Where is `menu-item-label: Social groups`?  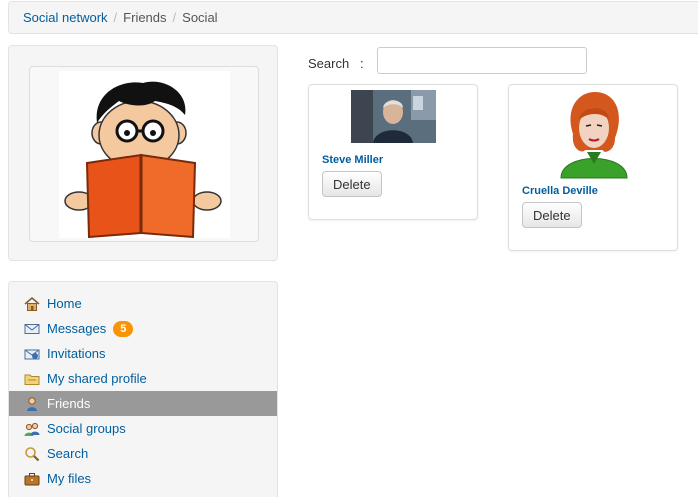 menu-item-label: Social groups is located at coordinates (86, 428).